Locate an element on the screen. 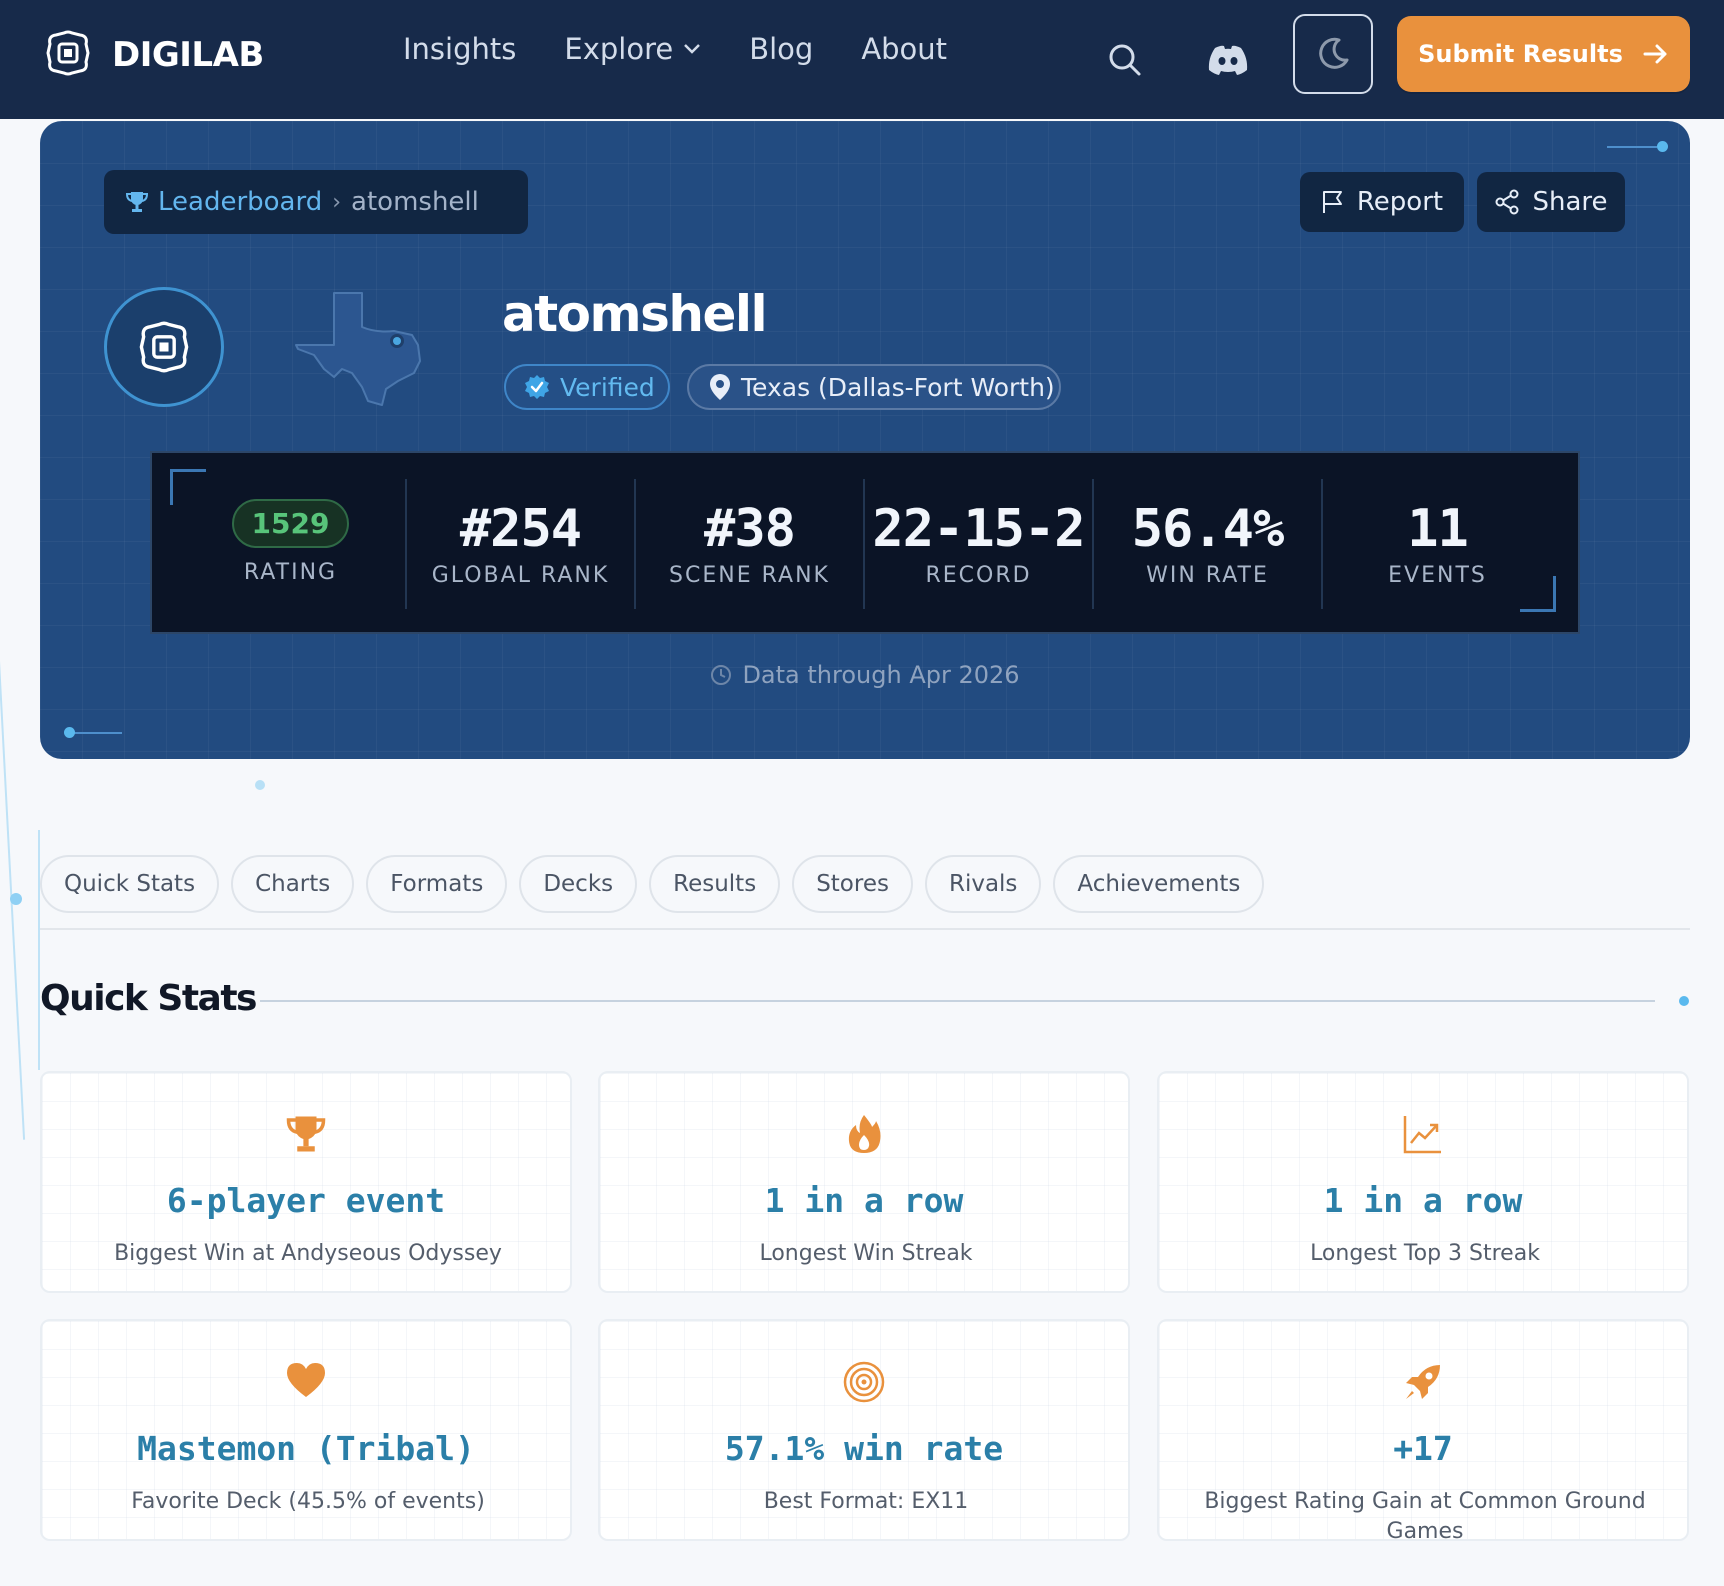 The image size is (1724, 1586). location-badge: Texas (Dallas-Fort Worth) is located at coordinates (874, 387).